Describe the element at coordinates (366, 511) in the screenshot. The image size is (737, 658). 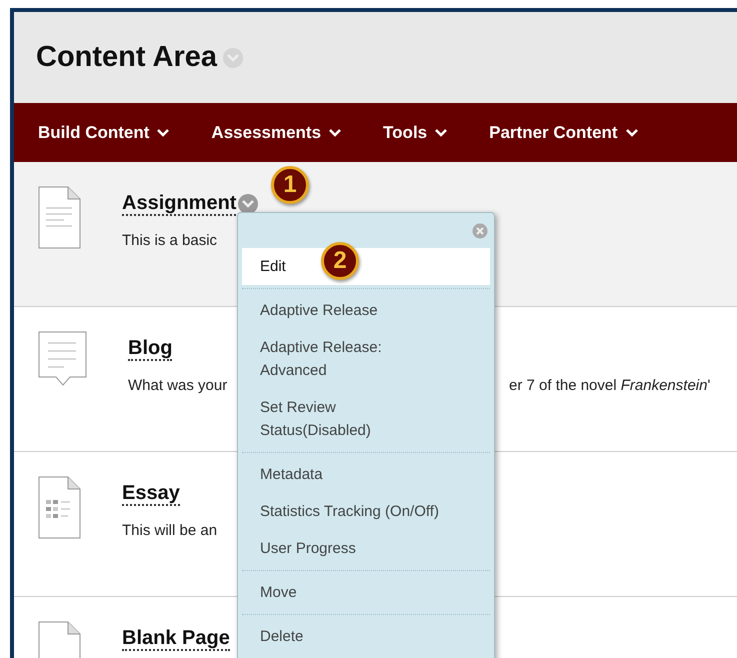
I see `menu-item: Statistics Tracking (On/Off)` at that location.